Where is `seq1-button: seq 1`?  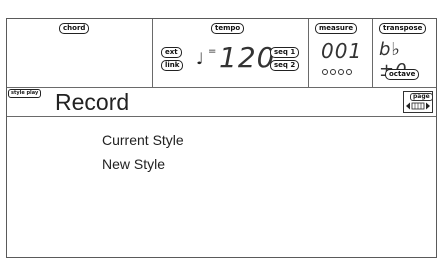
seq1-button: seq 1 is located at coordinates (285, 52).